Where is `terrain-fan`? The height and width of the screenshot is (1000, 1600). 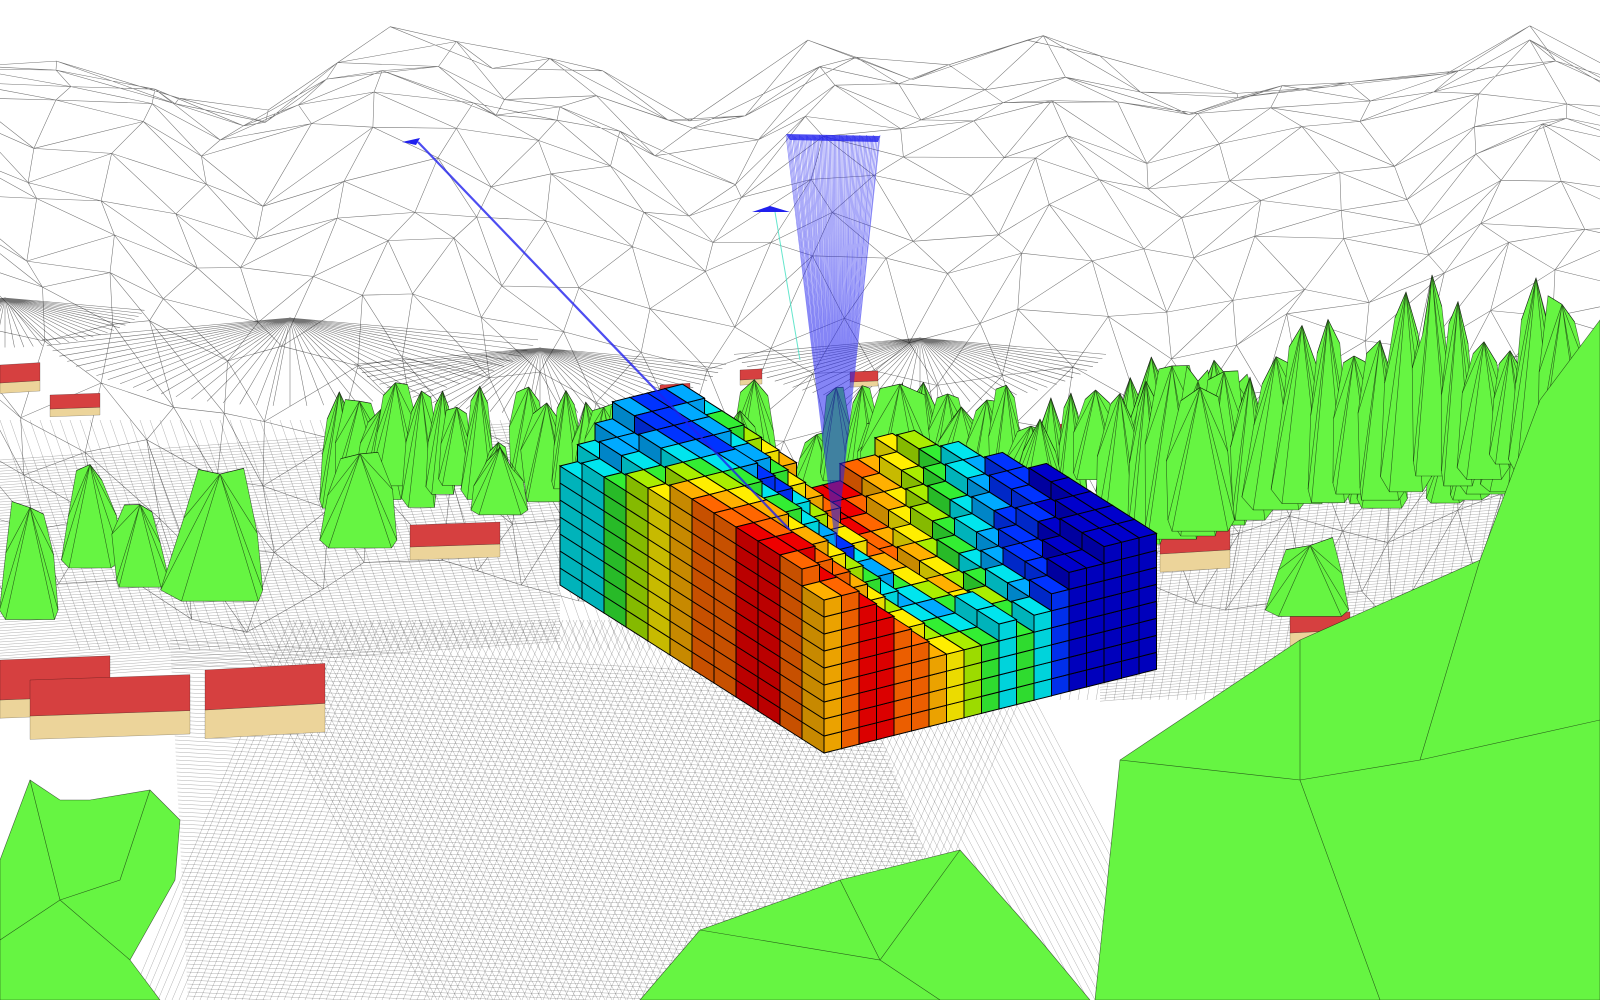
terrain-fan is located at coordinates (72, 322).